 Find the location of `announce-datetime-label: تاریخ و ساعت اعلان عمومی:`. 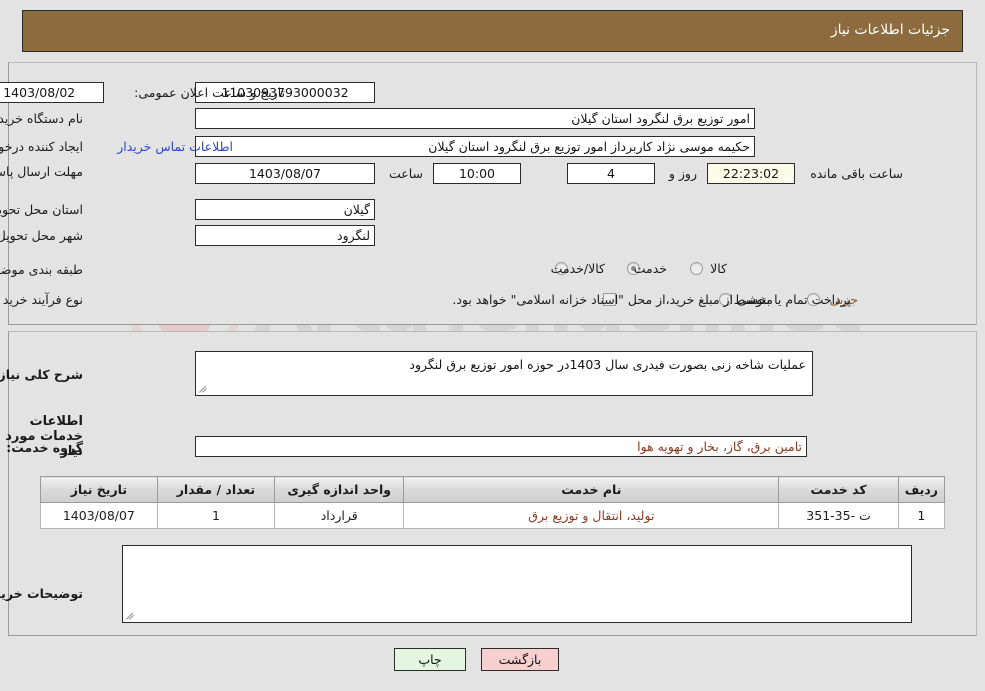

announce-datetime-label: تاریخ و ساعت اعلان عمومی: is located at coordinates (209, 92).